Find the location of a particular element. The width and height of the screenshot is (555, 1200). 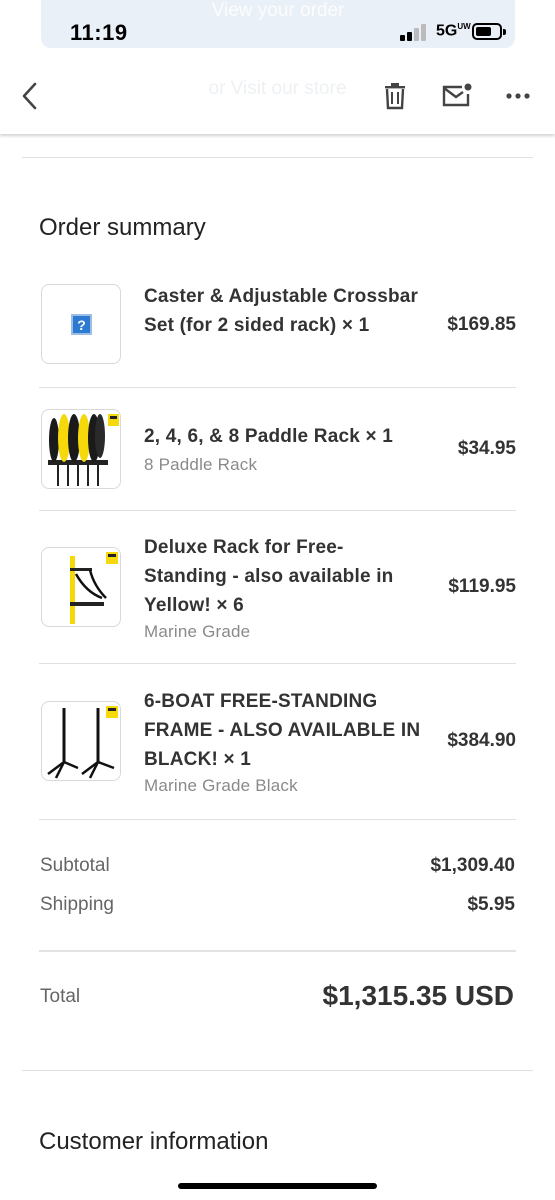

trash-icon is located at coordinates (395, 96).